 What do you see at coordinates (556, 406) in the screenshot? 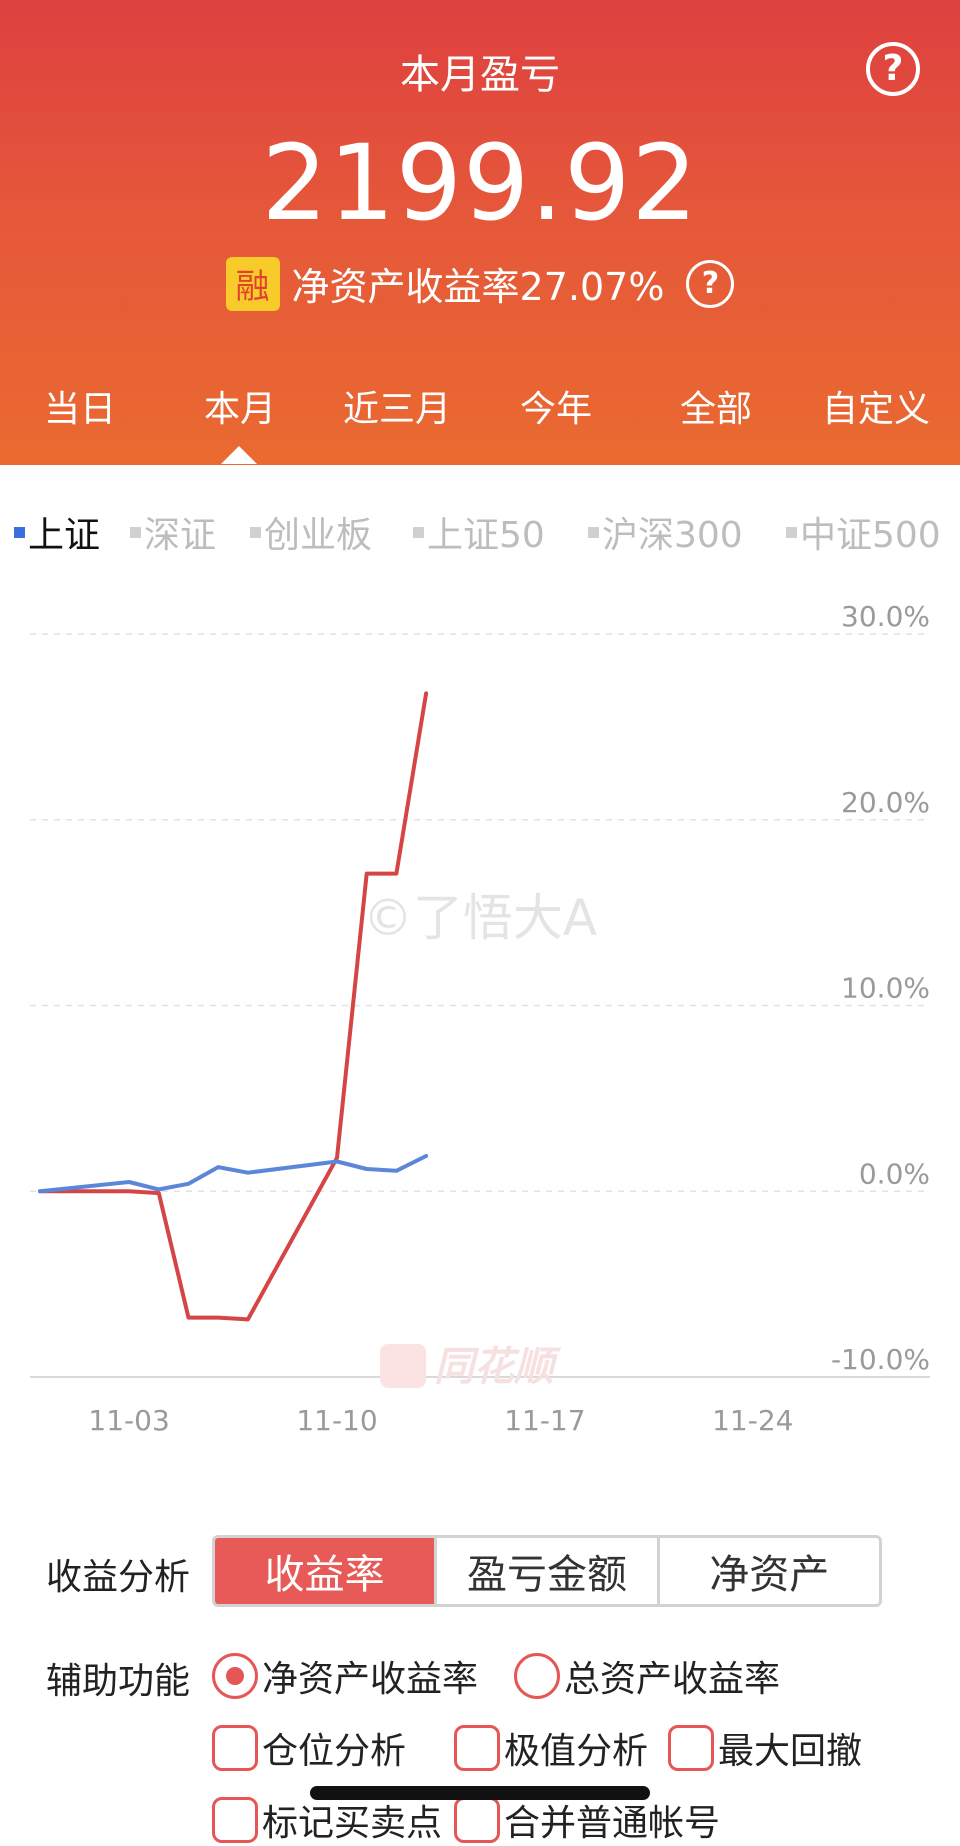
I see `tab-this-year: 今年` at bounding box center [556, 406].